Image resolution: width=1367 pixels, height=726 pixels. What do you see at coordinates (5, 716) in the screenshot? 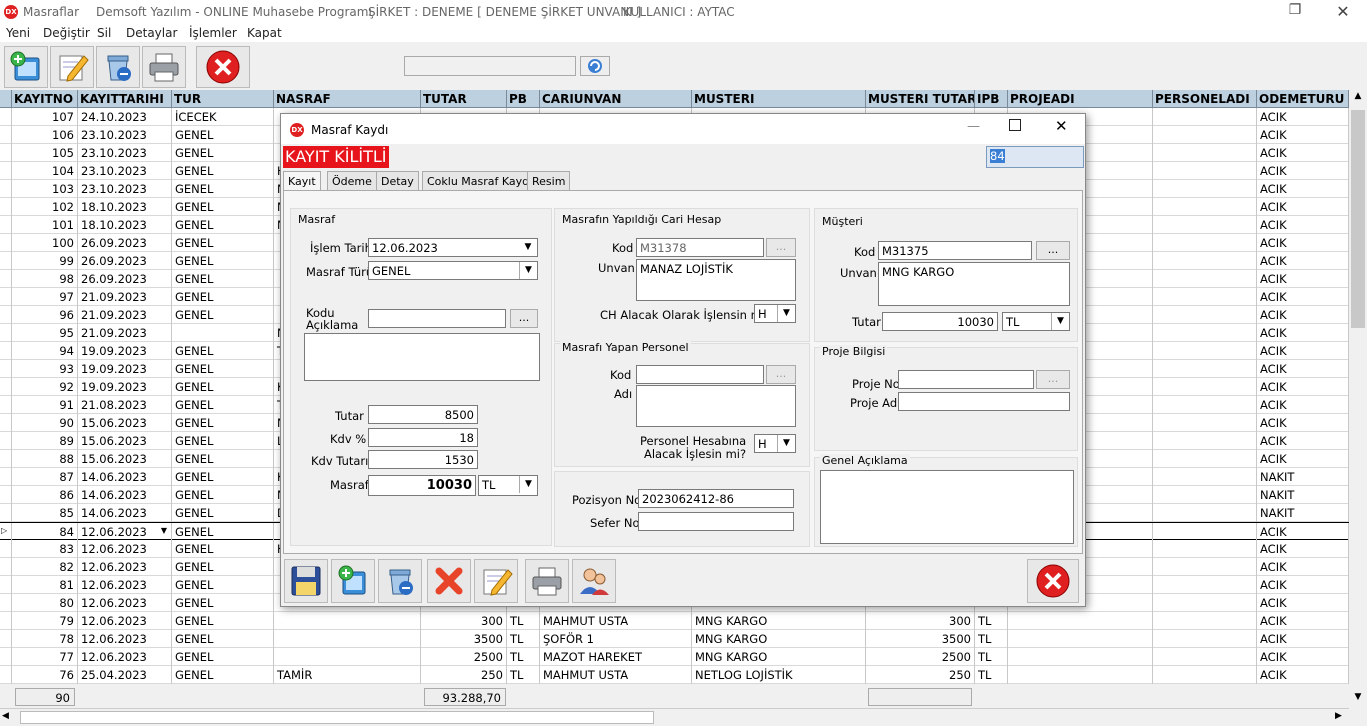
I see `scroll-left-icon: ◀` at bounding box center [5, 716].